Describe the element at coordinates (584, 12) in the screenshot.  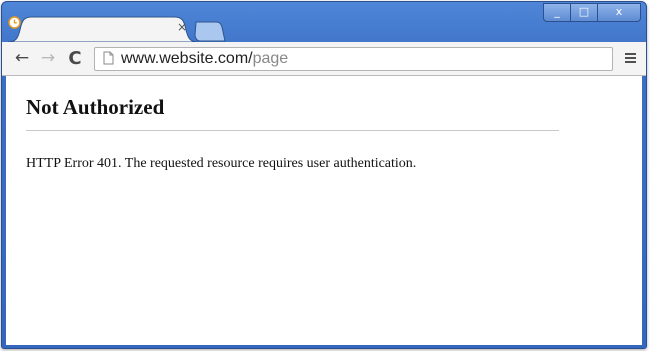
I see `maximize-button: □` at that location.